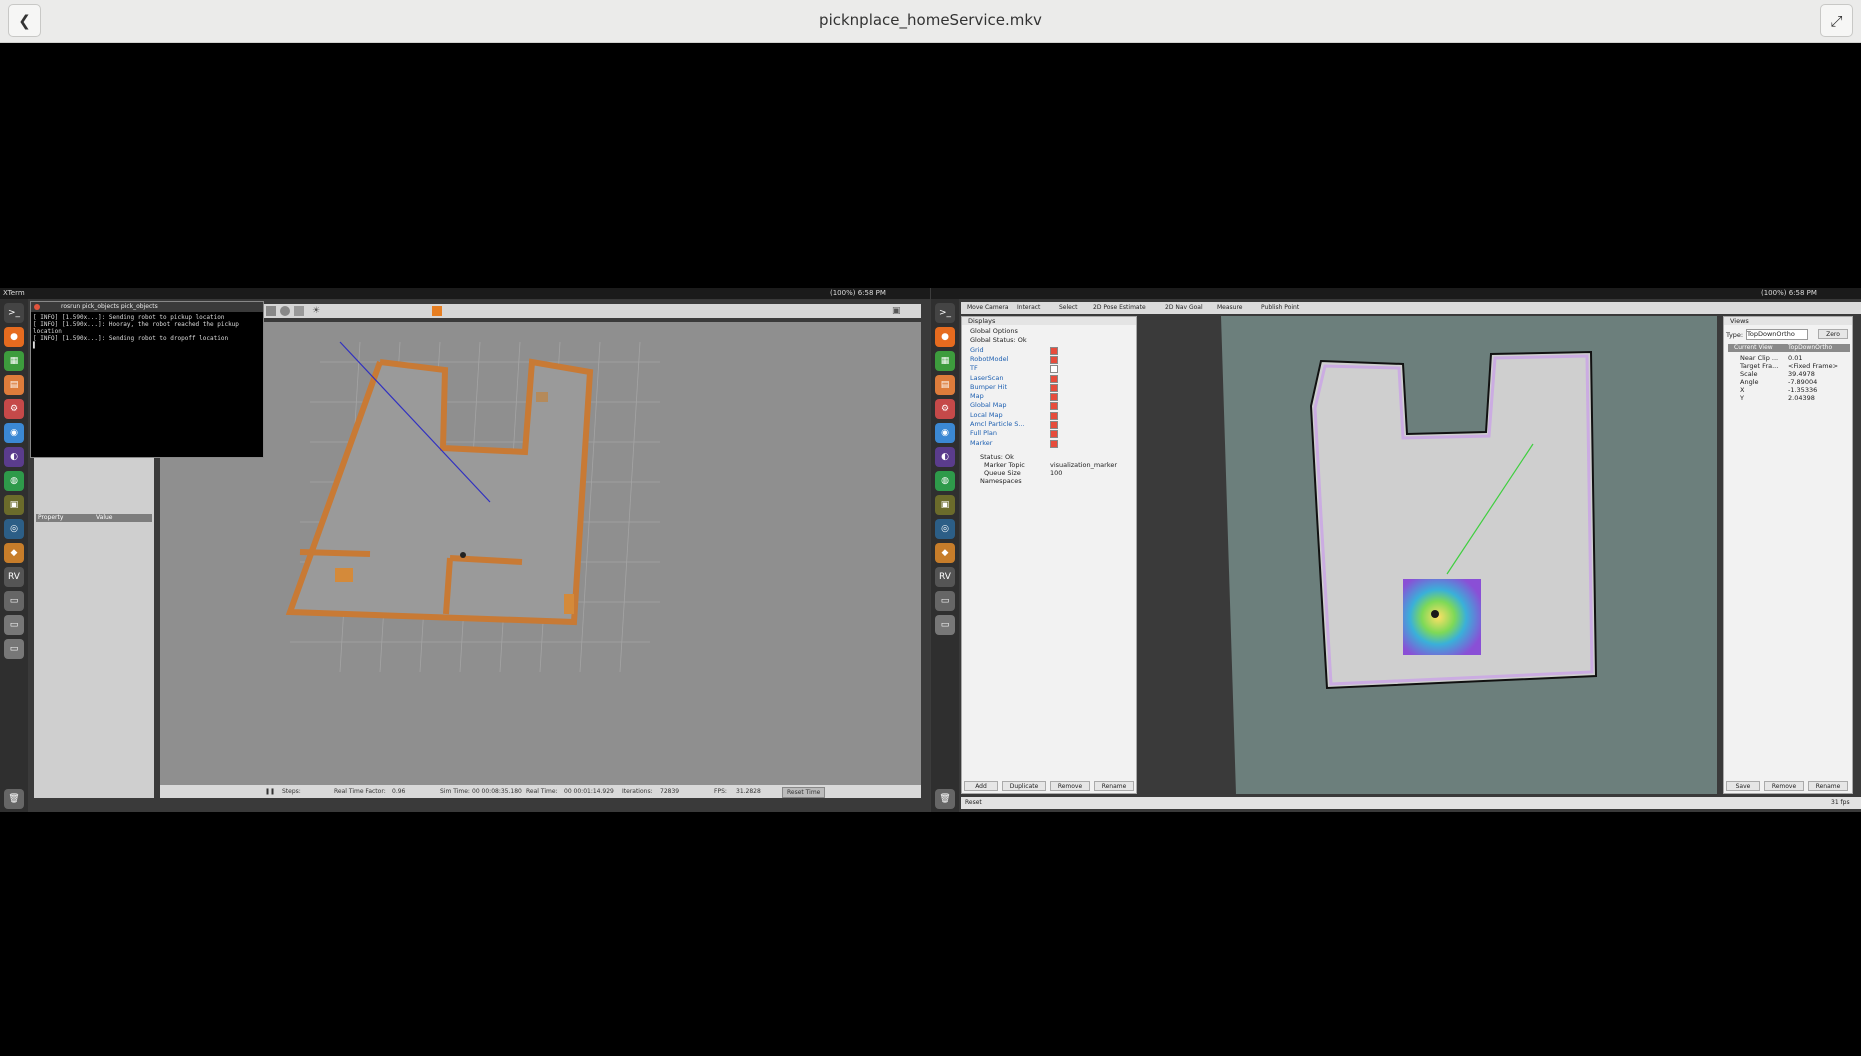  I want to click on view-prop-value: -1.35336, so click(1802, 390).